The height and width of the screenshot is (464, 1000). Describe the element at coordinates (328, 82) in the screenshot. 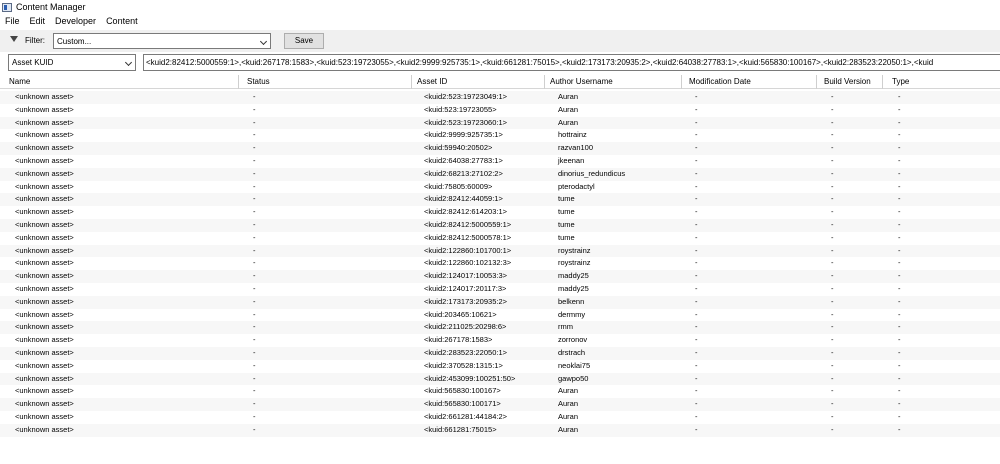

I see `column-header-status: Status` at that location.